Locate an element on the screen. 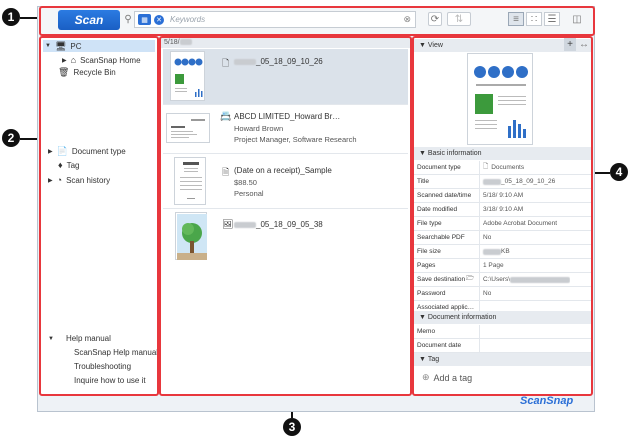 This screenshot has height=438, width=630. callout-1: 1 is located at coordinates (11, 17).